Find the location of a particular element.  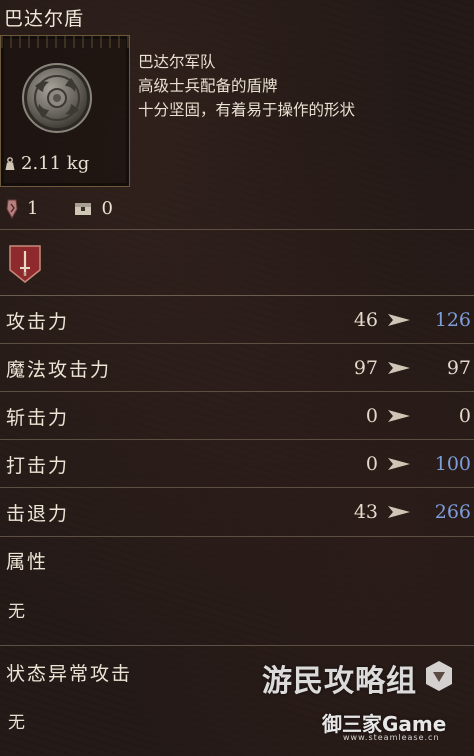

stat-base-value: 43 is located at coordinates (365, 512).